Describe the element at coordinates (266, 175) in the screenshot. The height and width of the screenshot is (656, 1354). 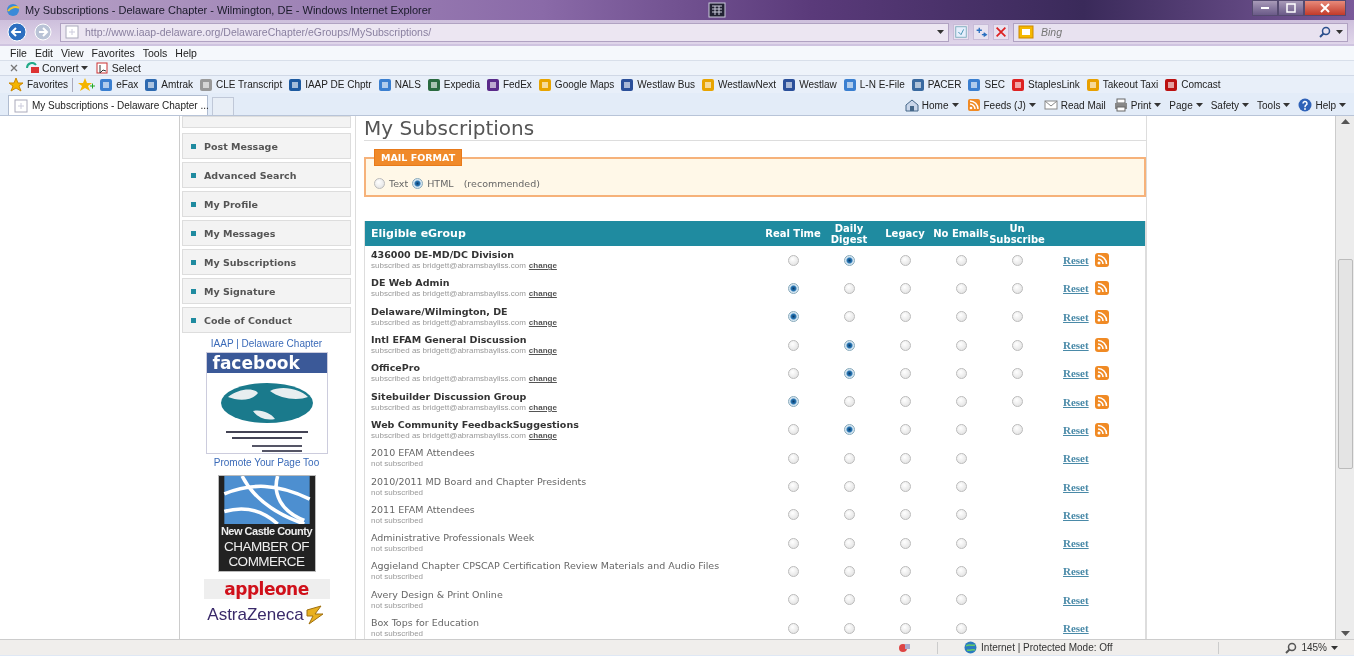
I see `sidebar-item: Advanced Search` at that location.